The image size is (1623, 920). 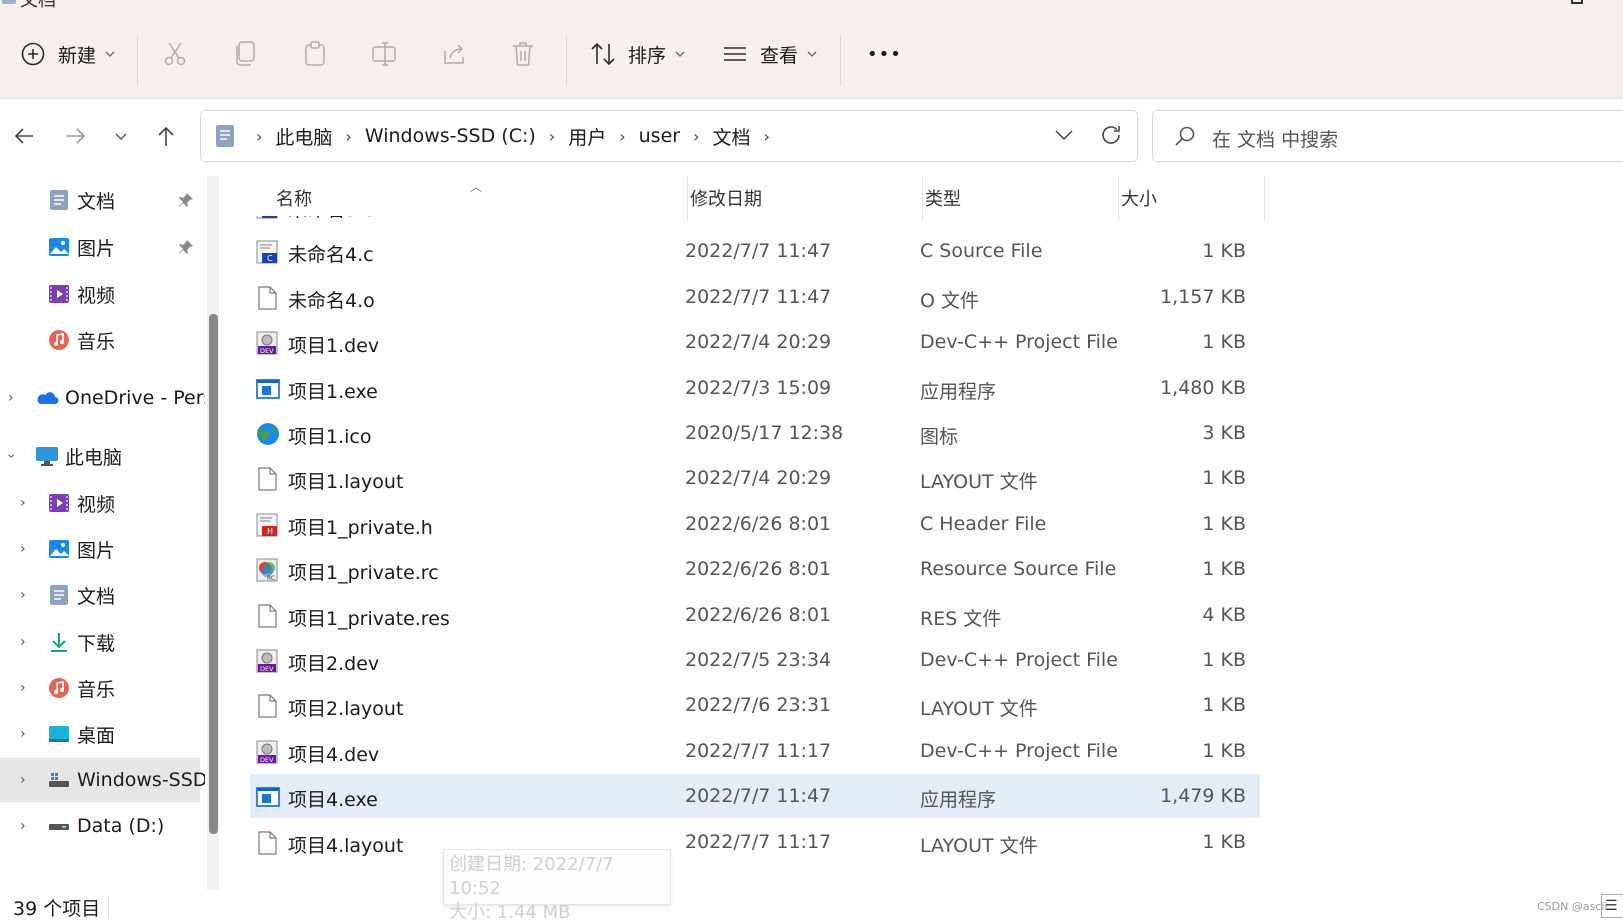 What do you see at coordinates (24, 136) in the screenshot?
I see `back-button` at bounding box center [24, 136].